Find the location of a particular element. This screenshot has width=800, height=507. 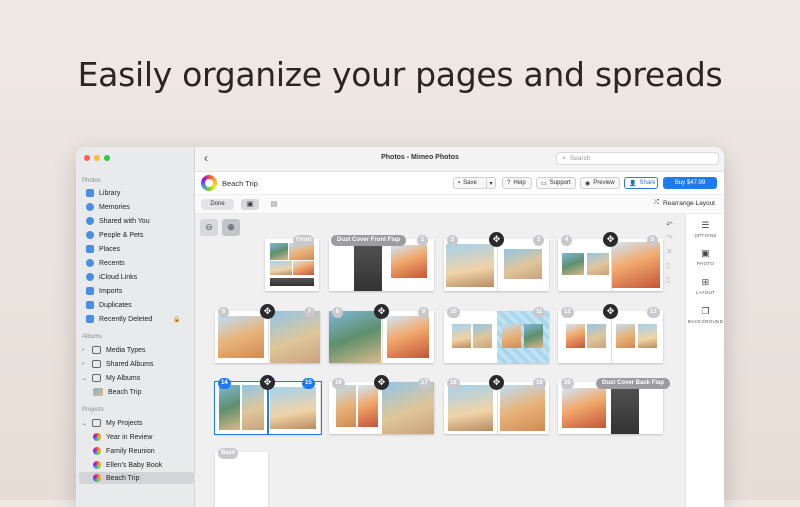

save-button: ▪ Save is located at coordinates (470, 183).